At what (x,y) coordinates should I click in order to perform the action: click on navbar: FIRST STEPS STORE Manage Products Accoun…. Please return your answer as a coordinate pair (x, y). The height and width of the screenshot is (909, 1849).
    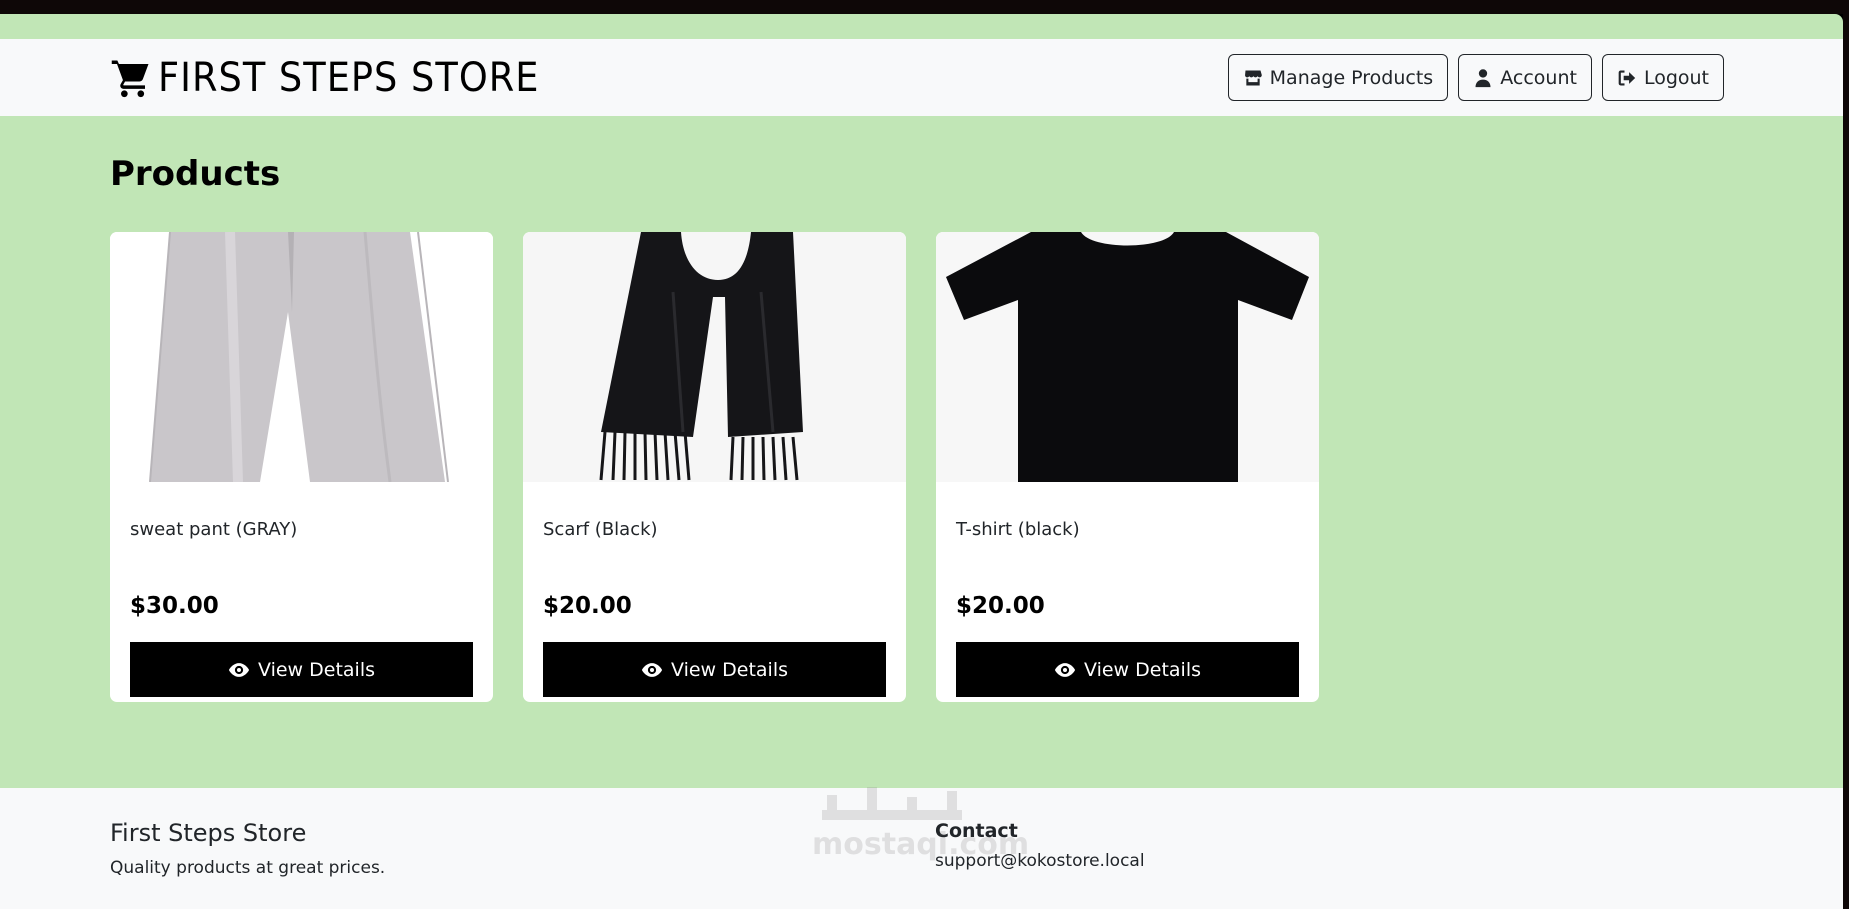
    Looking at the image, I should click on (921, 77).